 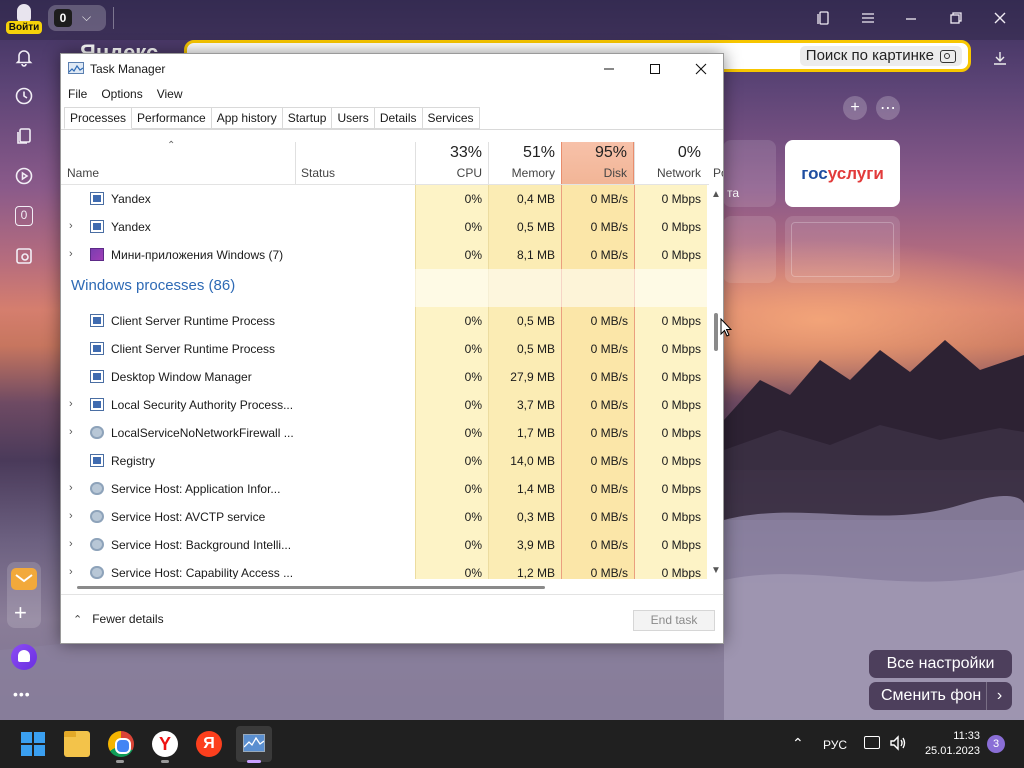 I want to click on search-by-image-button: Поиск по картинке, so click(x=880, y=56).